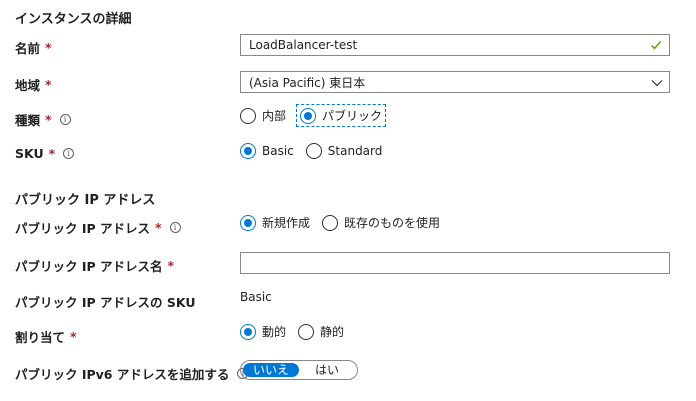 The width and height of the screenshot is (696, 401). What do you see at coordinates (85, 200) in the screenshot?
I see `section-title-public-ip: パブリック IP アドレス` at bounding box center [85, 200].